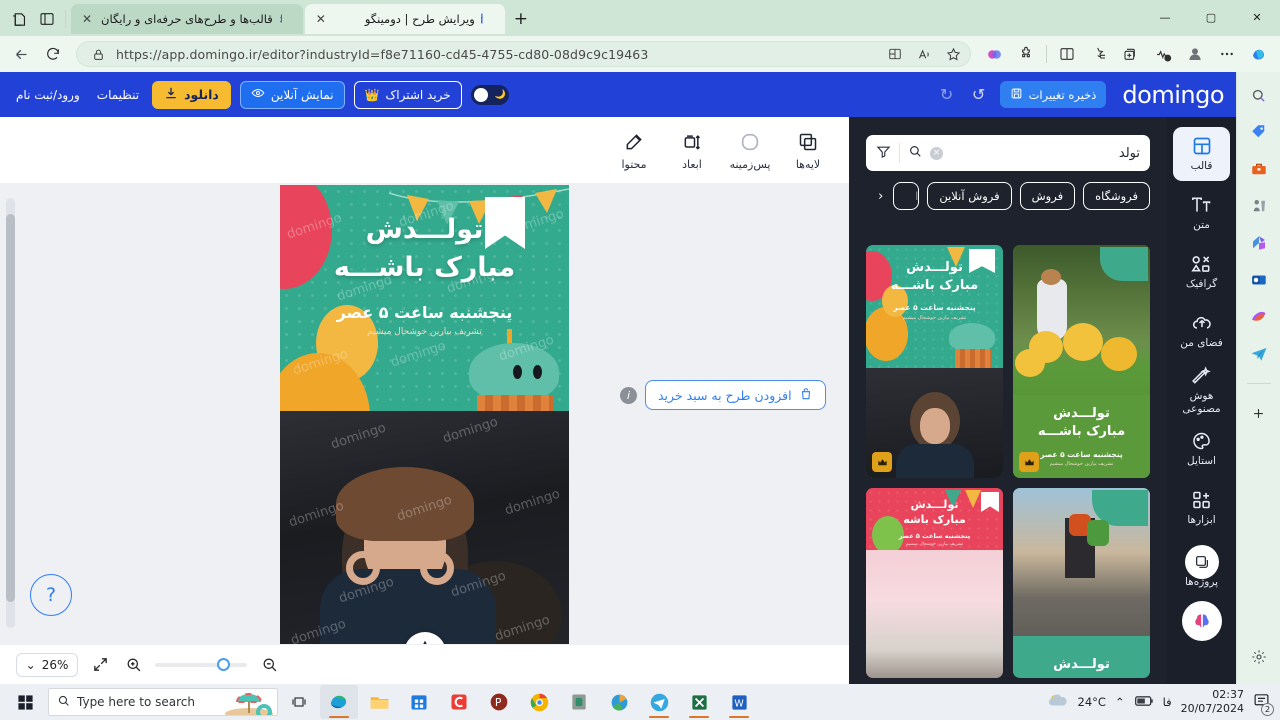  What do you see at coordinates (407, 94) in the screenshot?
I see `buy-subscription-button: خرید اشتراک 👑` at bounding box center [407, 94].